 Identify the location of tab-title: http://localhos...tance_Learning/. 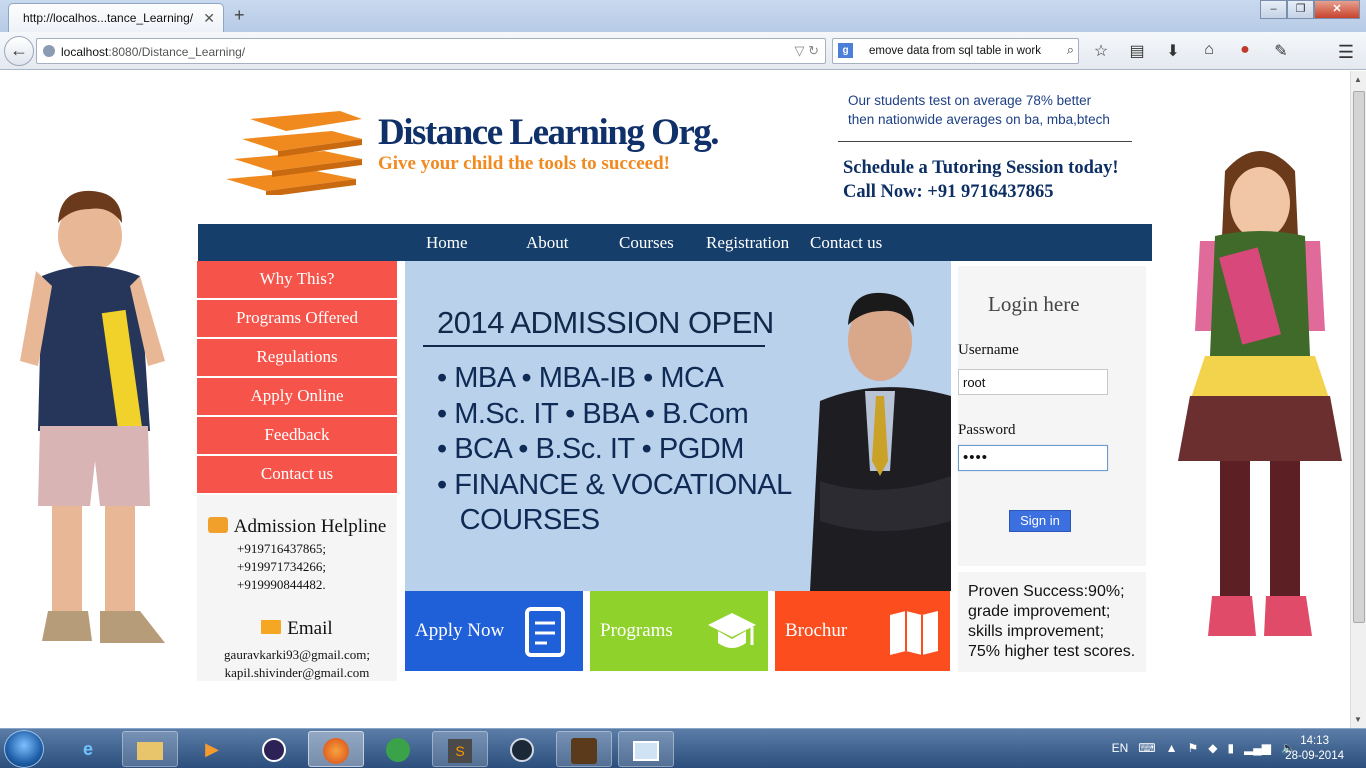
(108, 18).